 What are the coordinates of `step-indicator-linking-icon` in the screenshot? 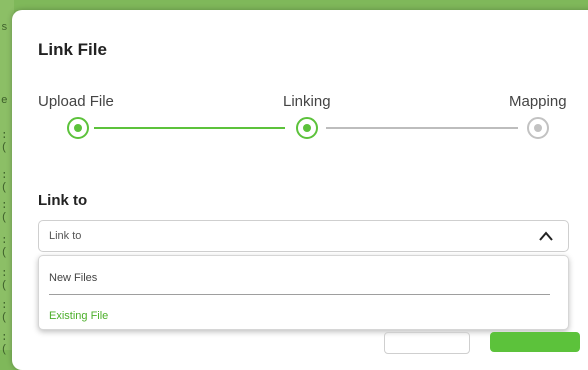 It's located at (307, 128).